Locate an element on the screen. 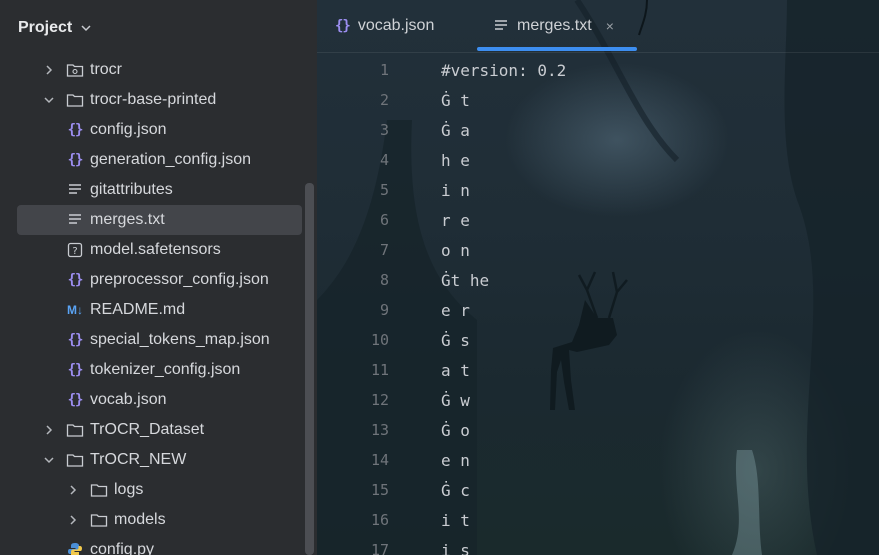 This screenshot has height=555, width=879. line-number: 1 is located at coordinates (384, 70).